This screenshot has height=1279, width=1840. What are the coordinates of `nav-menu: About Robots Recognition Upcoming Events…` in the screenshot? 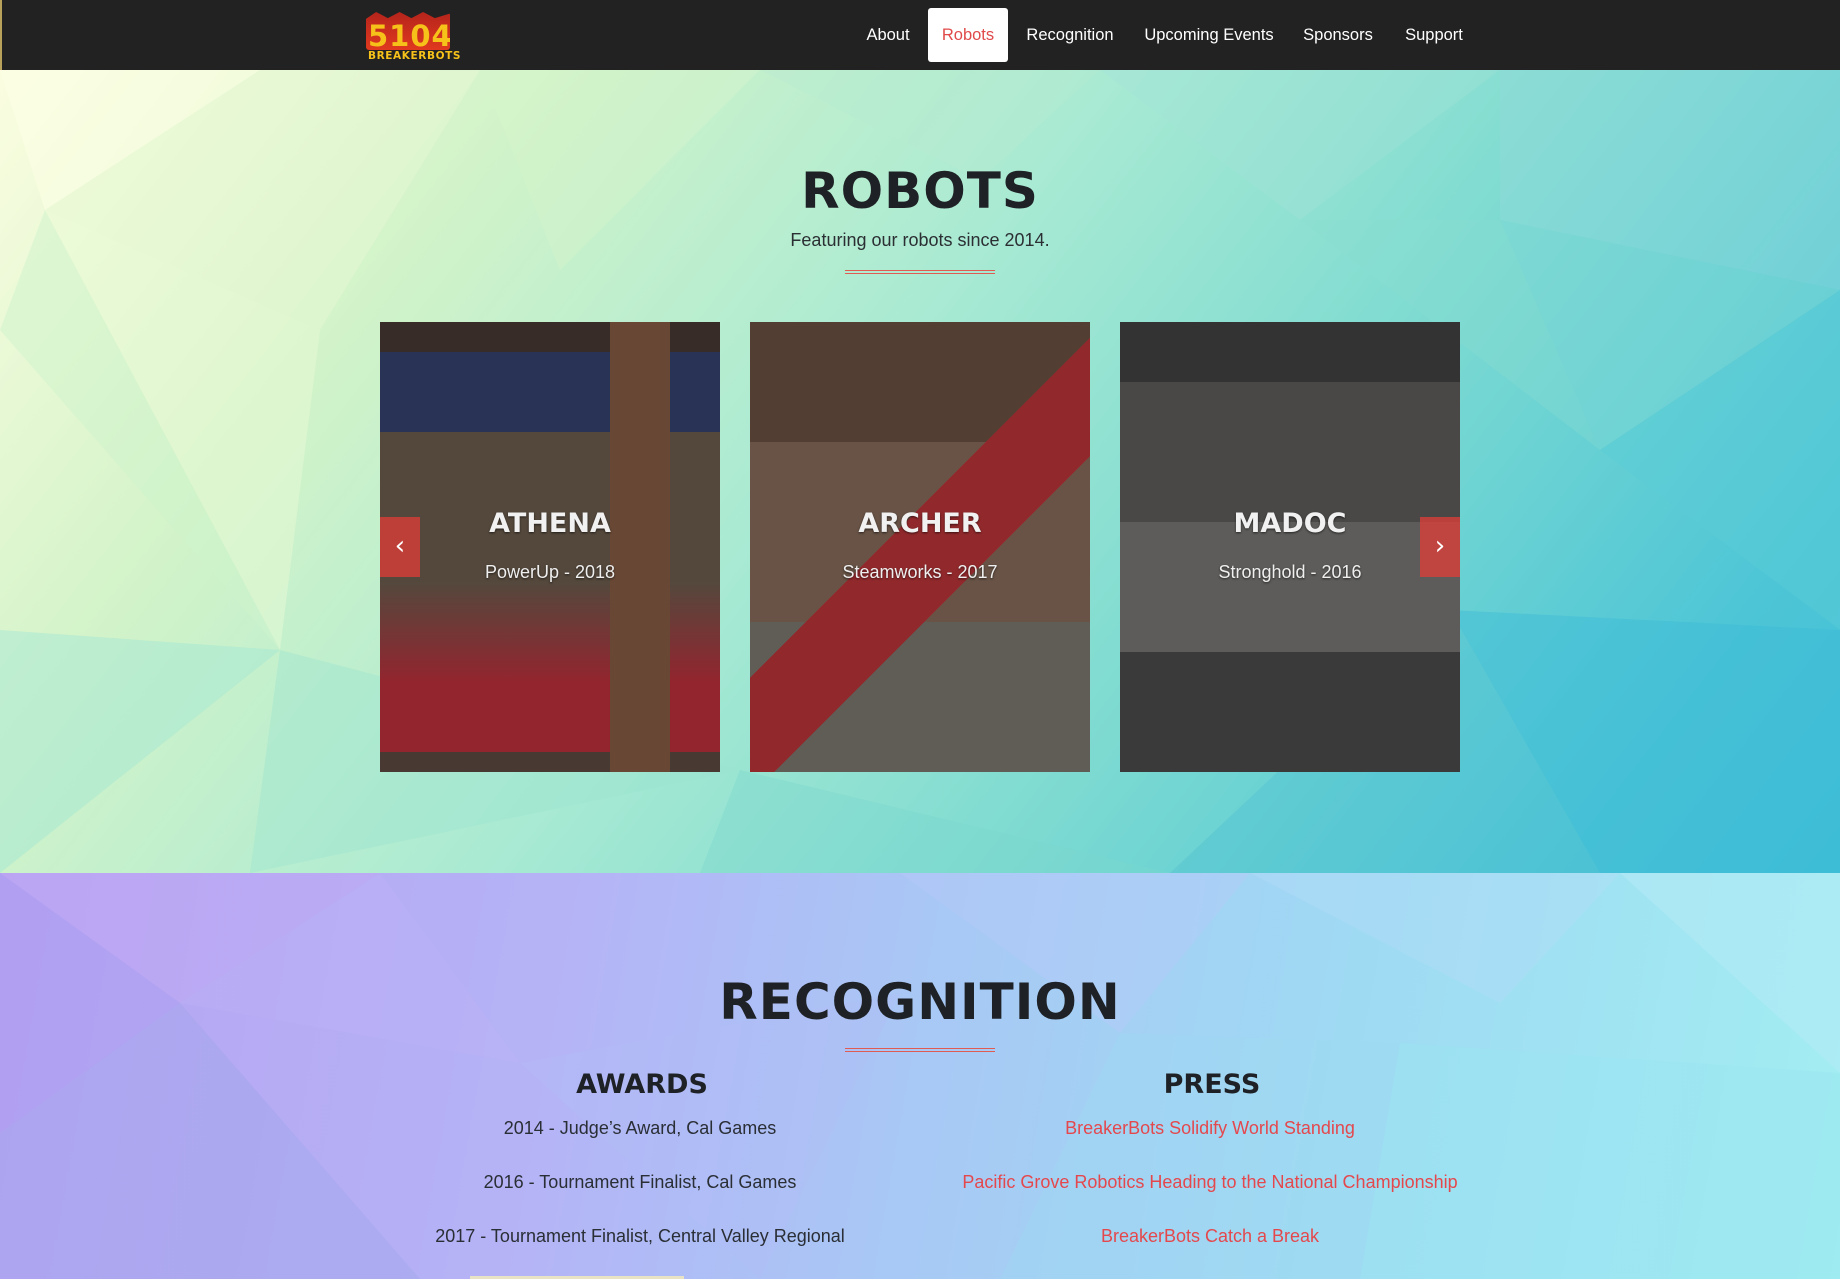 It's located at (921, 35).